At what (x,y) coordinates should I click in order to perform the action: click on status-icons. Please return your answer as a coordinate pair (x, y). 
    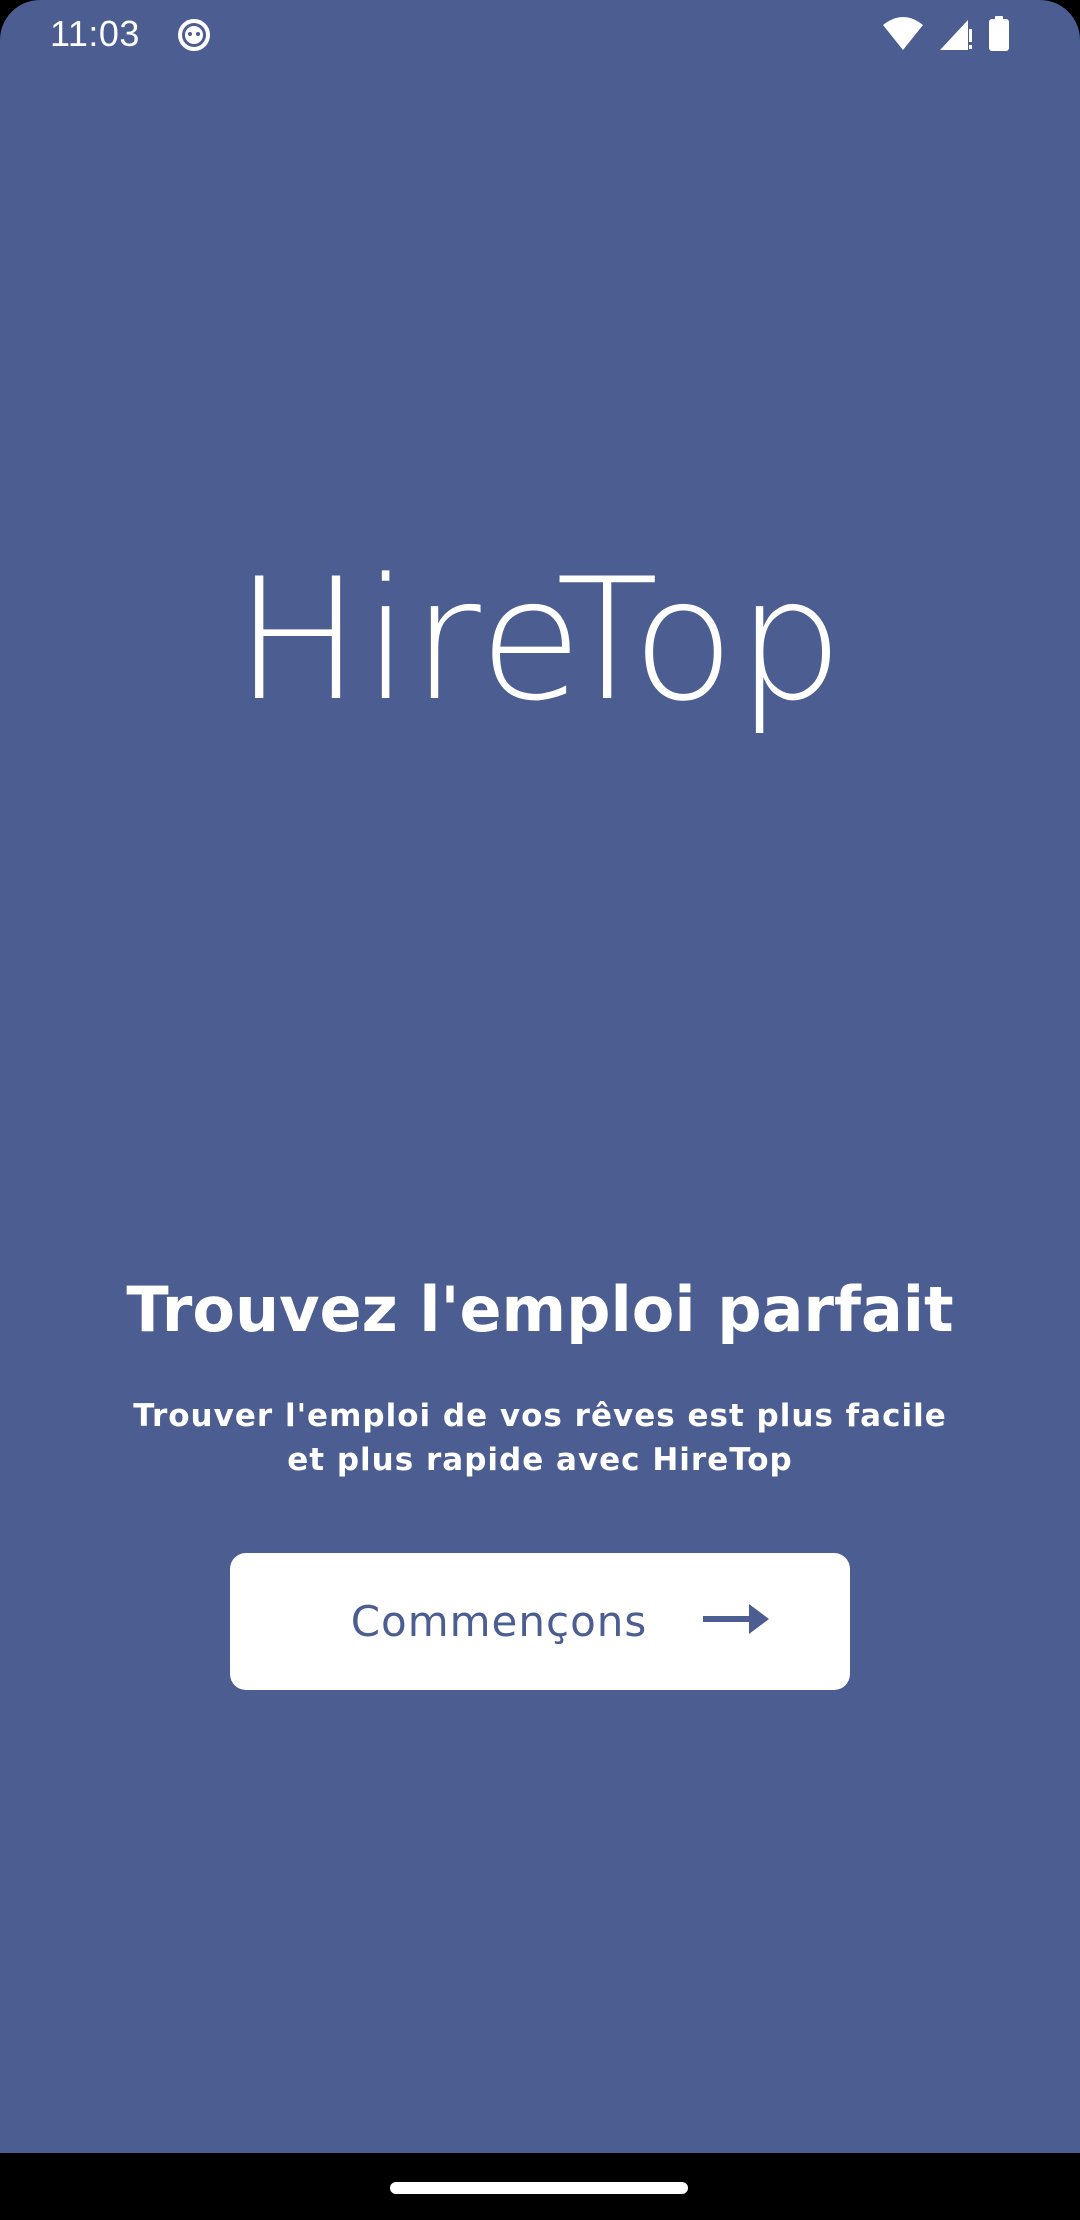
    Looking at the image, I should click on (946, 34).